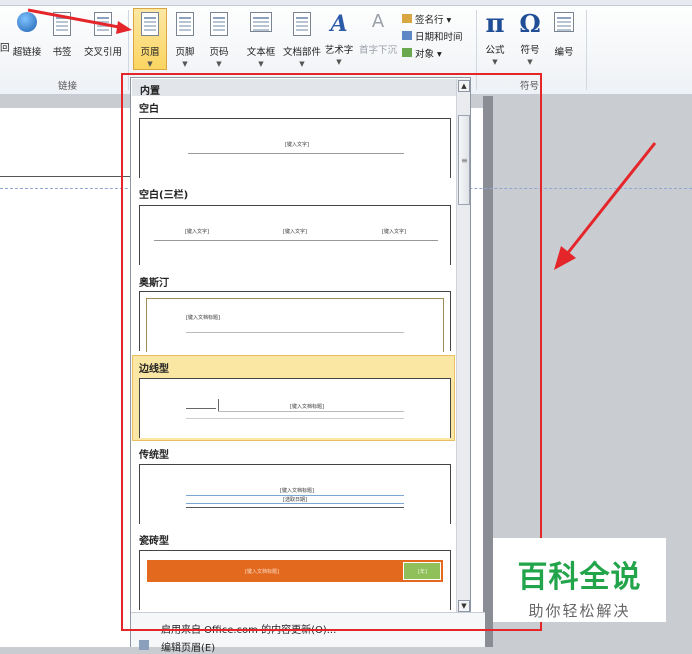 The image size is (692, 654). What do you see at coordinates (605, 206) in the screenshot?
I see `arrow-to-gallery` at bounding box center [605, 206].